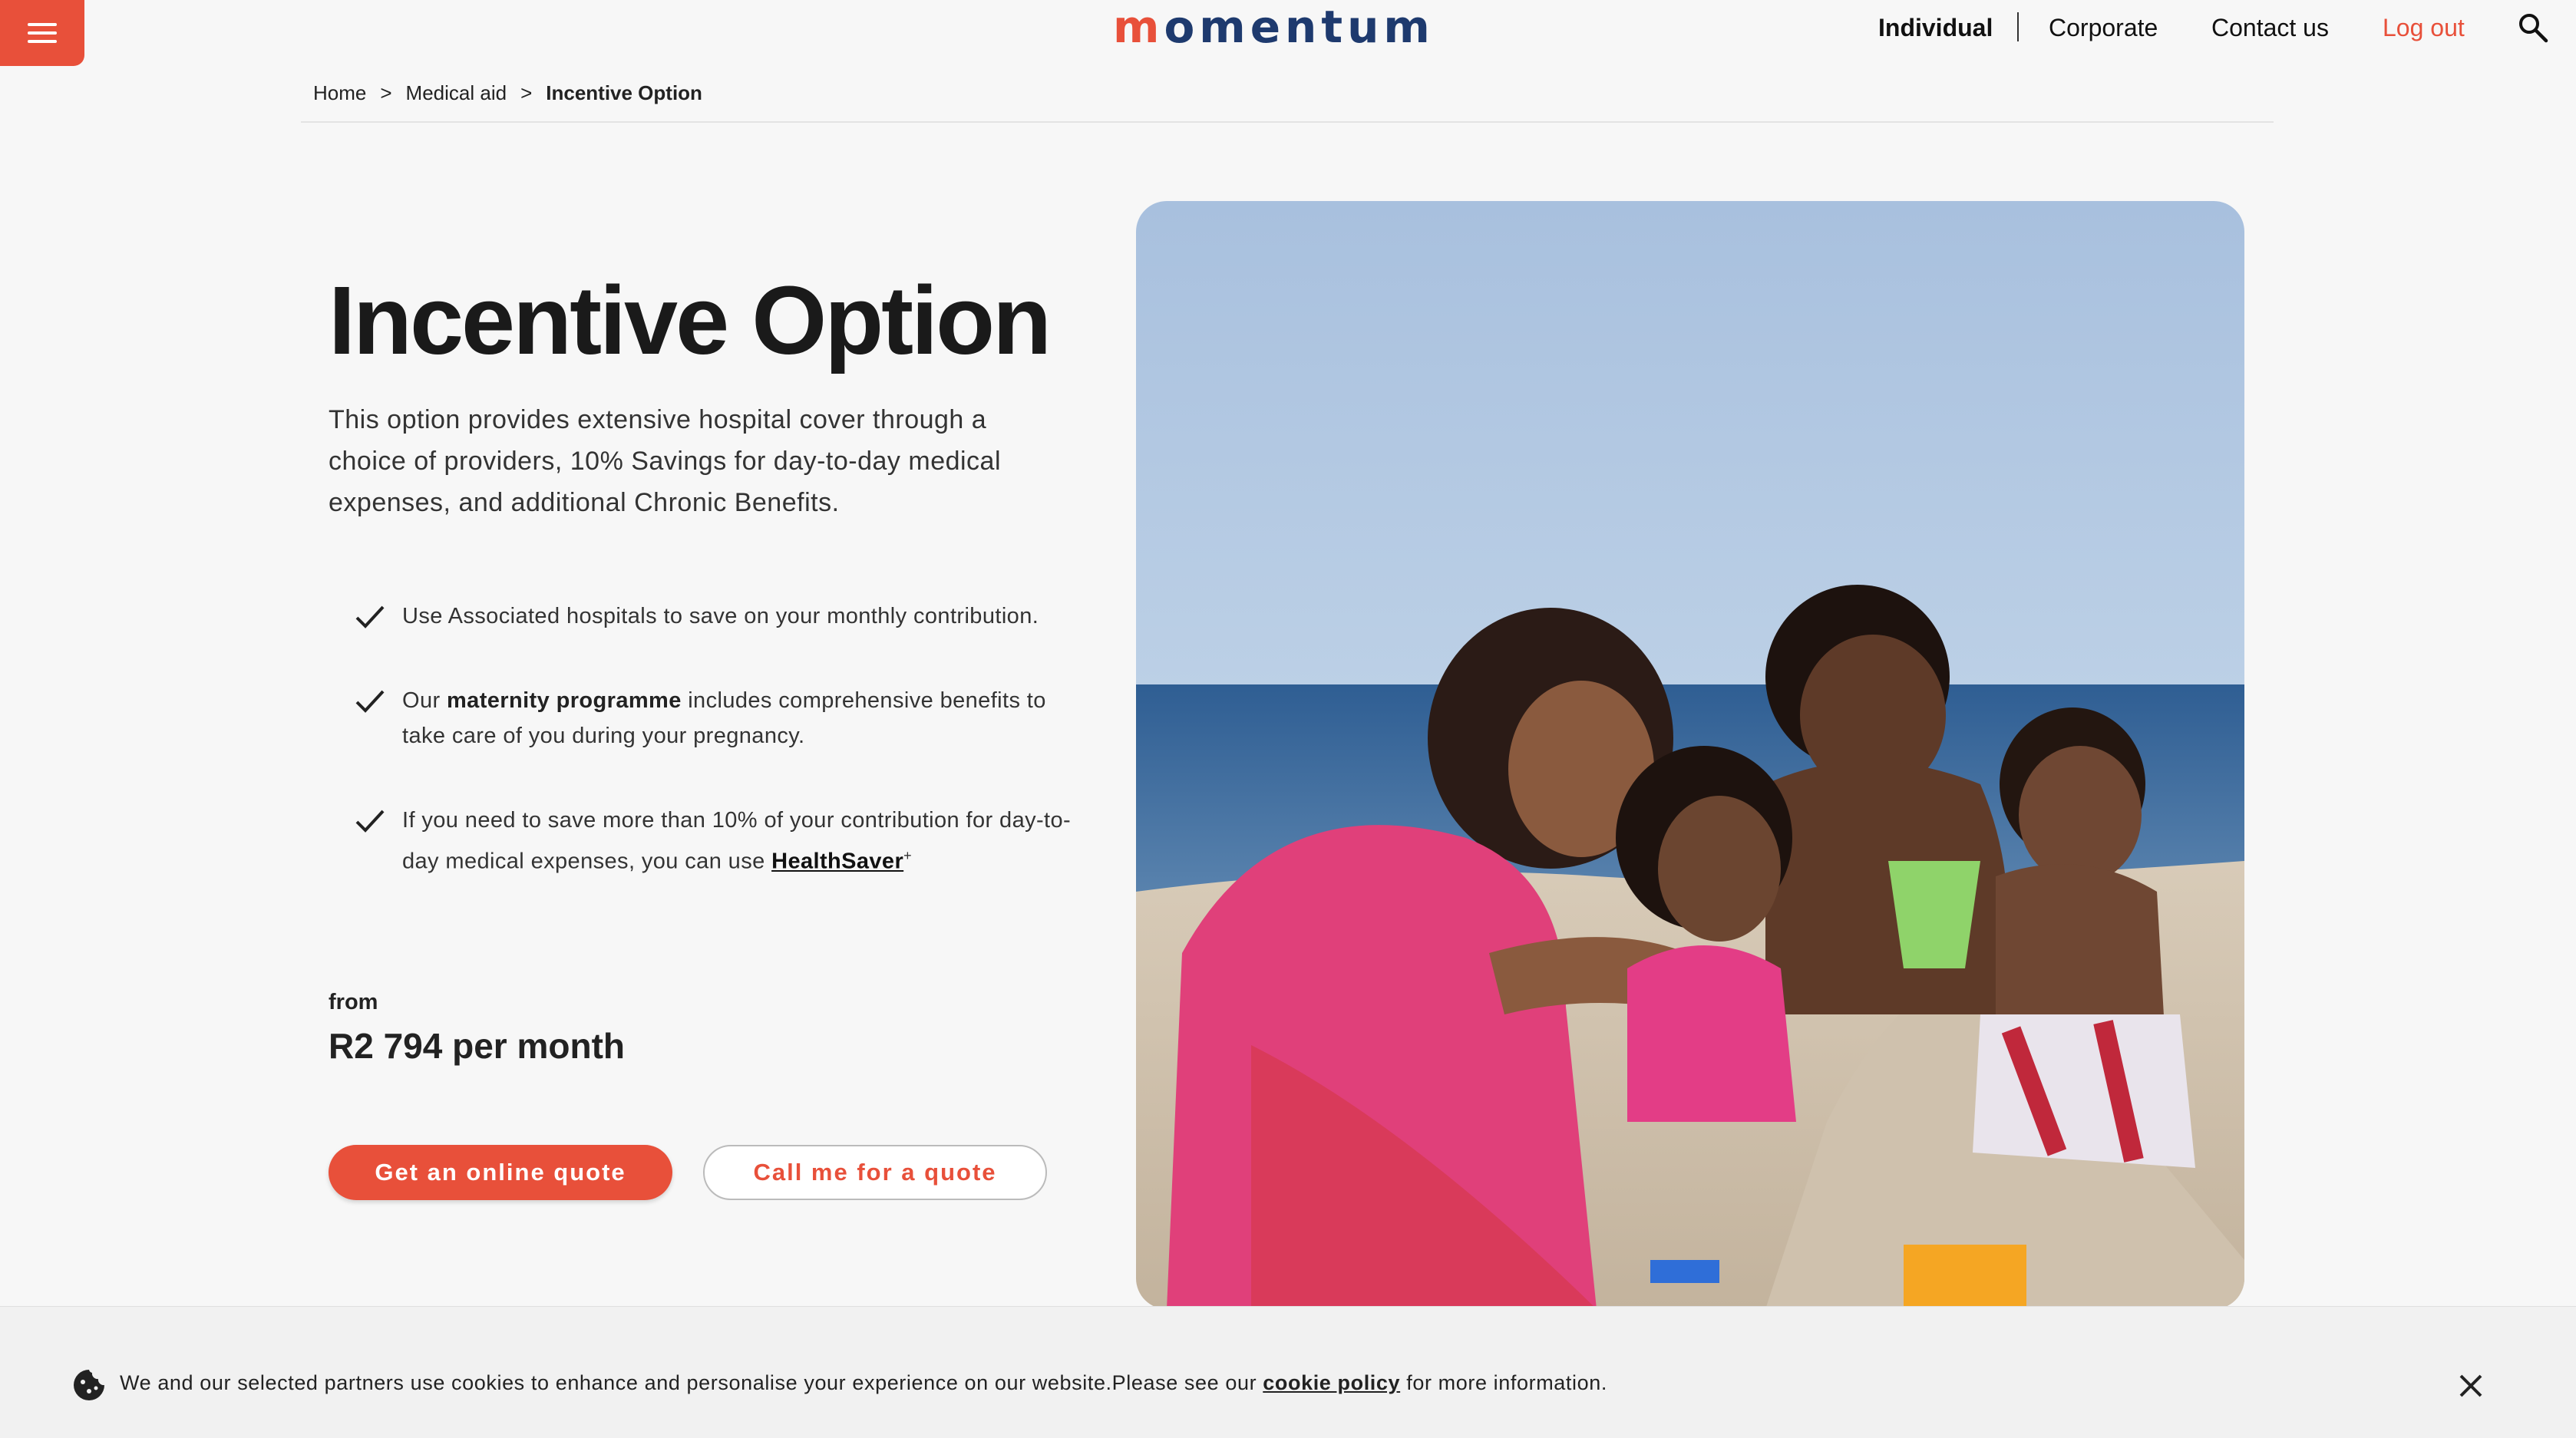 The width and height of the screenshot is (2576, 1438). I want to click on close-icon, so click(2470, 1385).